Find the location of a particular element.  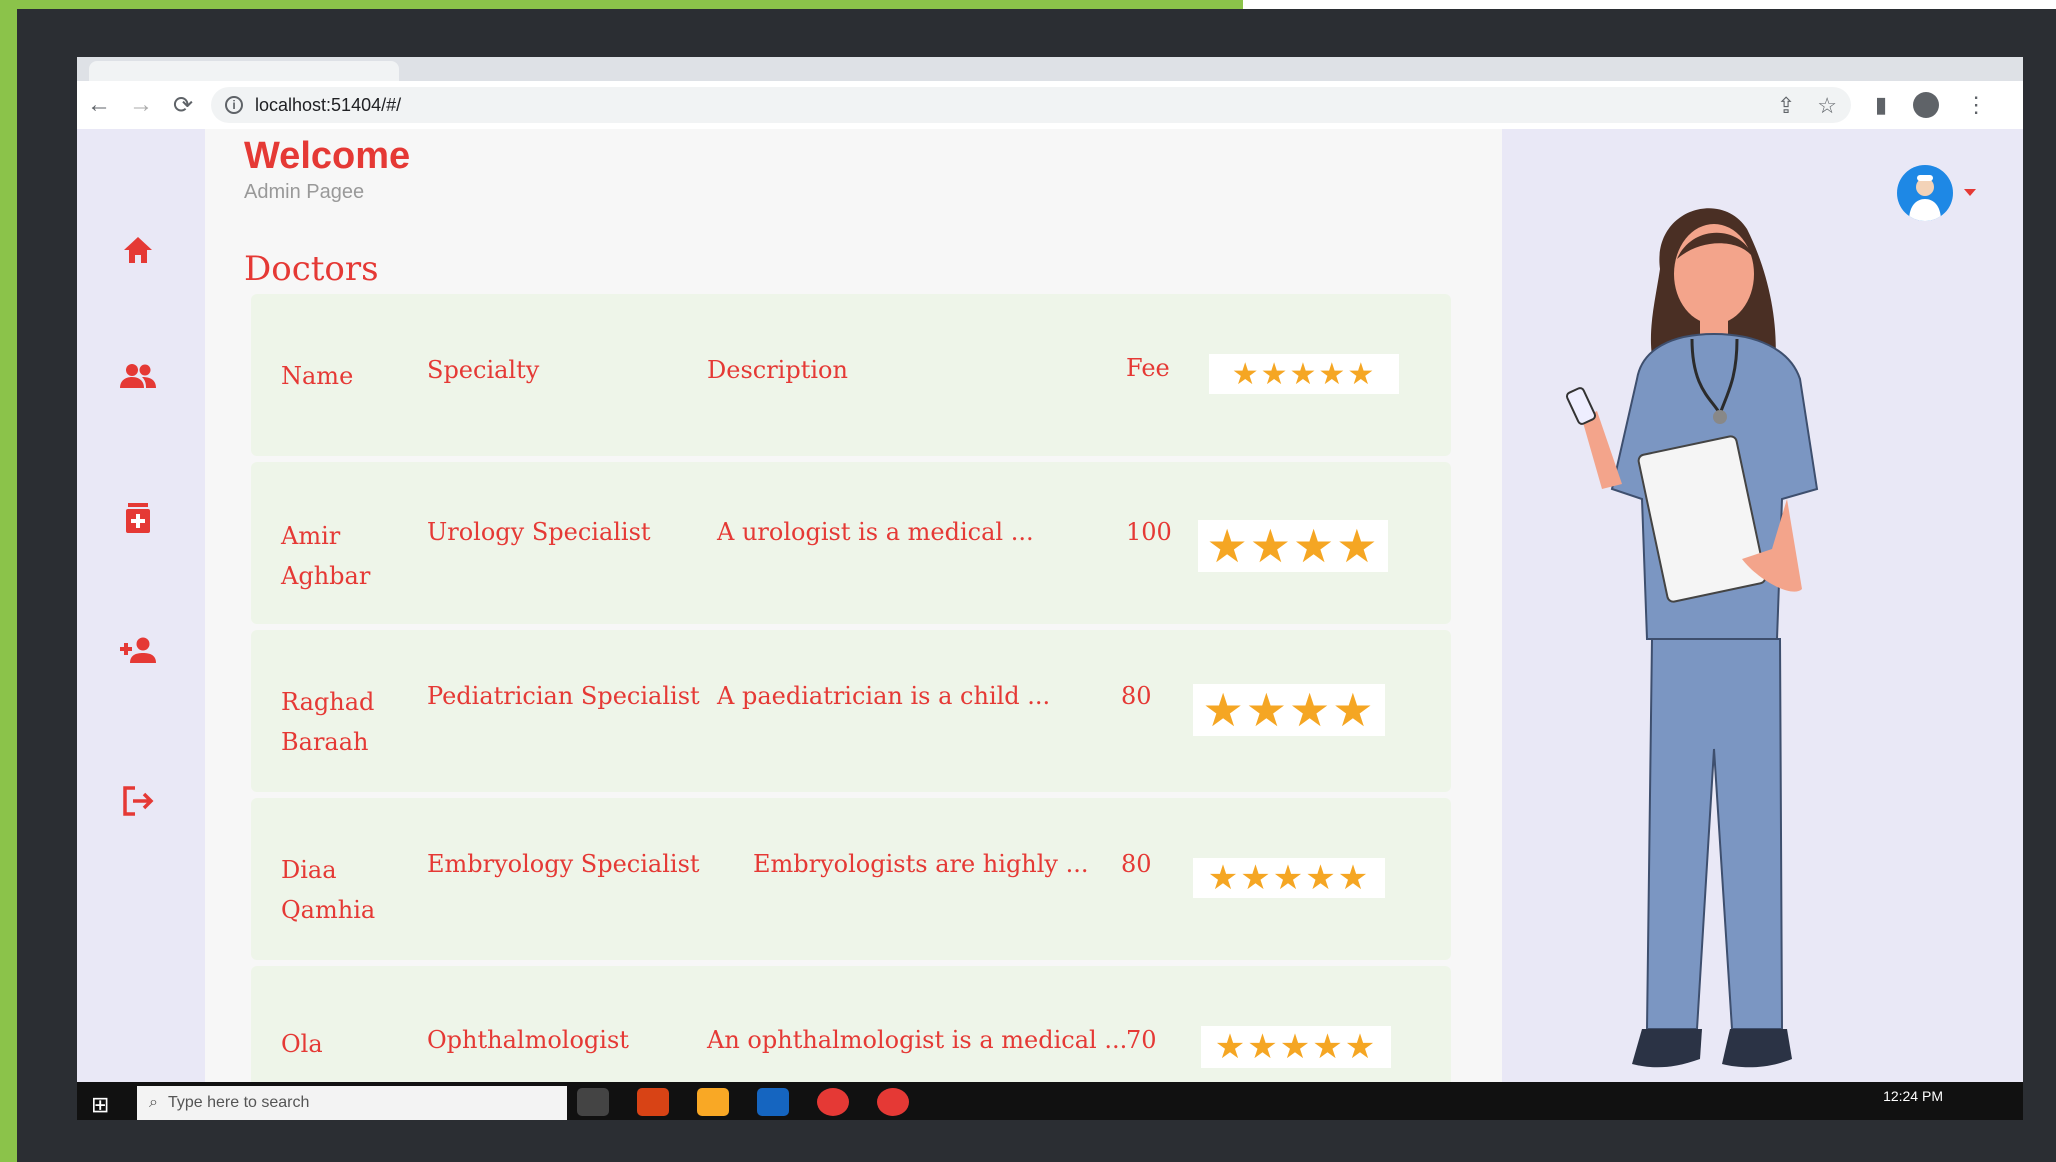

doctor-name: Diaa Qamhia is located at coordinates (328, 890).